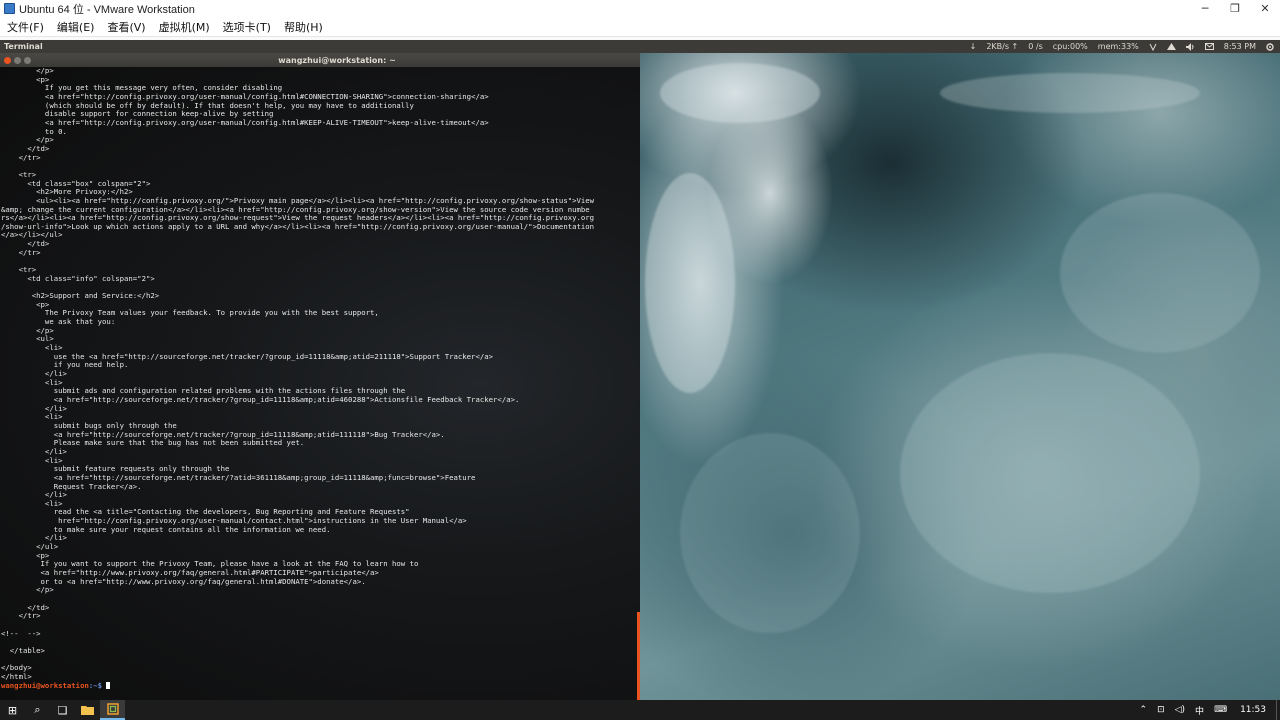 The image size is (1280, 720). What do you see at coordinates (1153, 47) in the screenshot?
I see `keyboard-icon` at bounding box center [1153, 47].